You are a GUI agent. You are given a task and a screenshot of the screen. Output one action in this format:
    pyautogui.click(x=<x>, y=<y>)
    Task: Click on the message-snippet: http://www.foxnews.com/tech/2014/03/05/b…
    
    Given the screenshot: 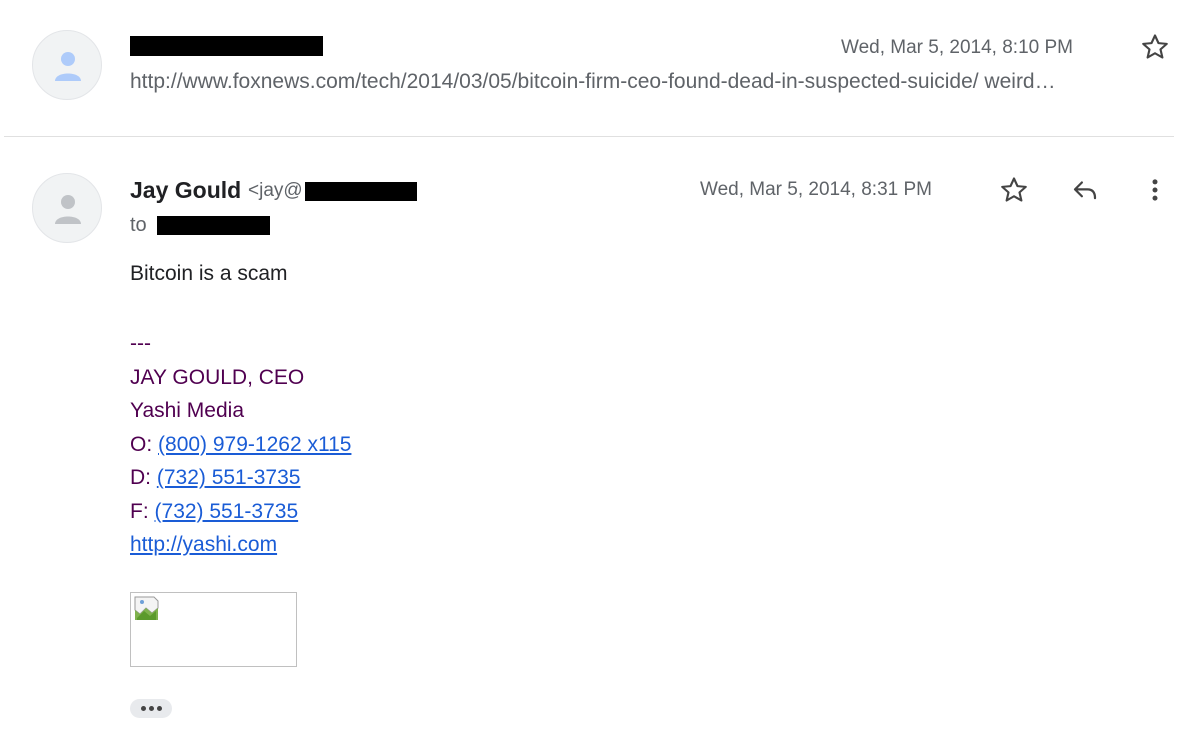 What is the action you would take?
    pyautogui.click(x=593, y=81)
    